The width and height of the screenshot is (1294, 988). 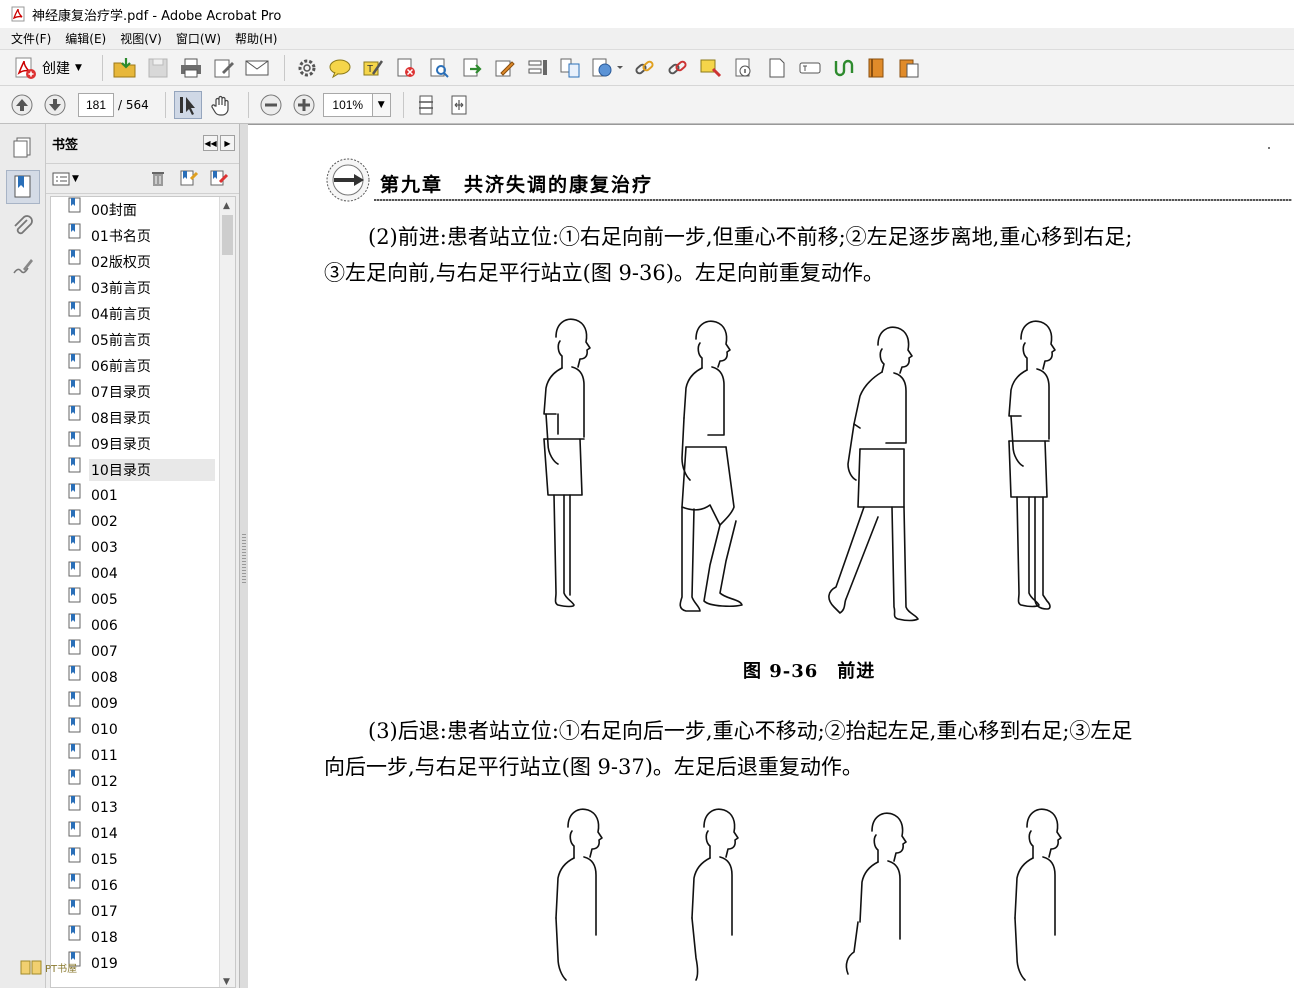 What do you see at coordinates (55, 105) in the screenshot?
I see `next-page-button` at bounding box center [55, 105].